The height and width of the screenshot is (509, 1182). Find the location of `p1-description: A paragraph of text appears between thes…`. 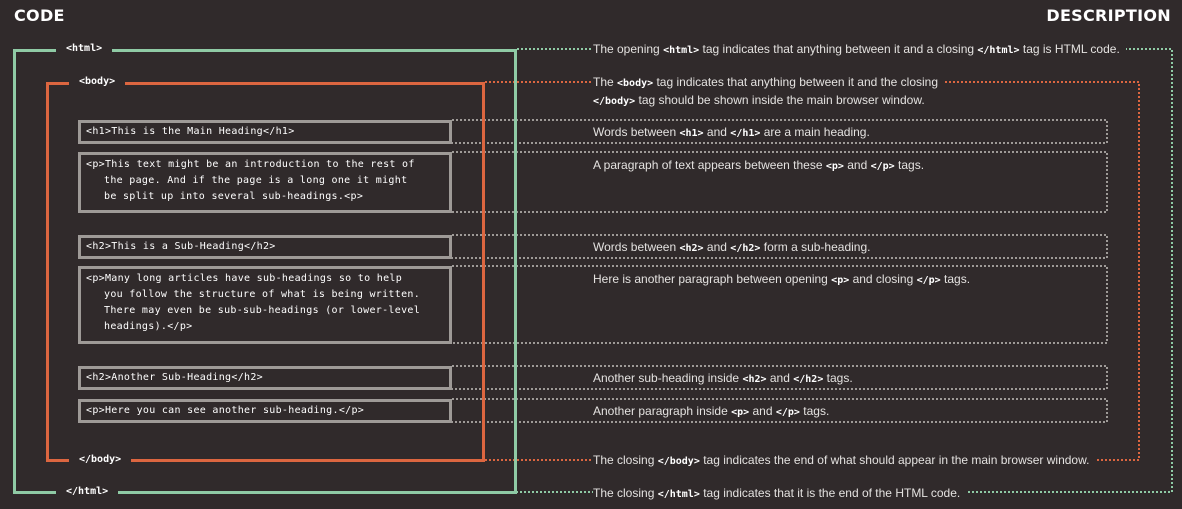

p1-description: A paragraph of text appears between thes… is located at coordinates (759, 165).